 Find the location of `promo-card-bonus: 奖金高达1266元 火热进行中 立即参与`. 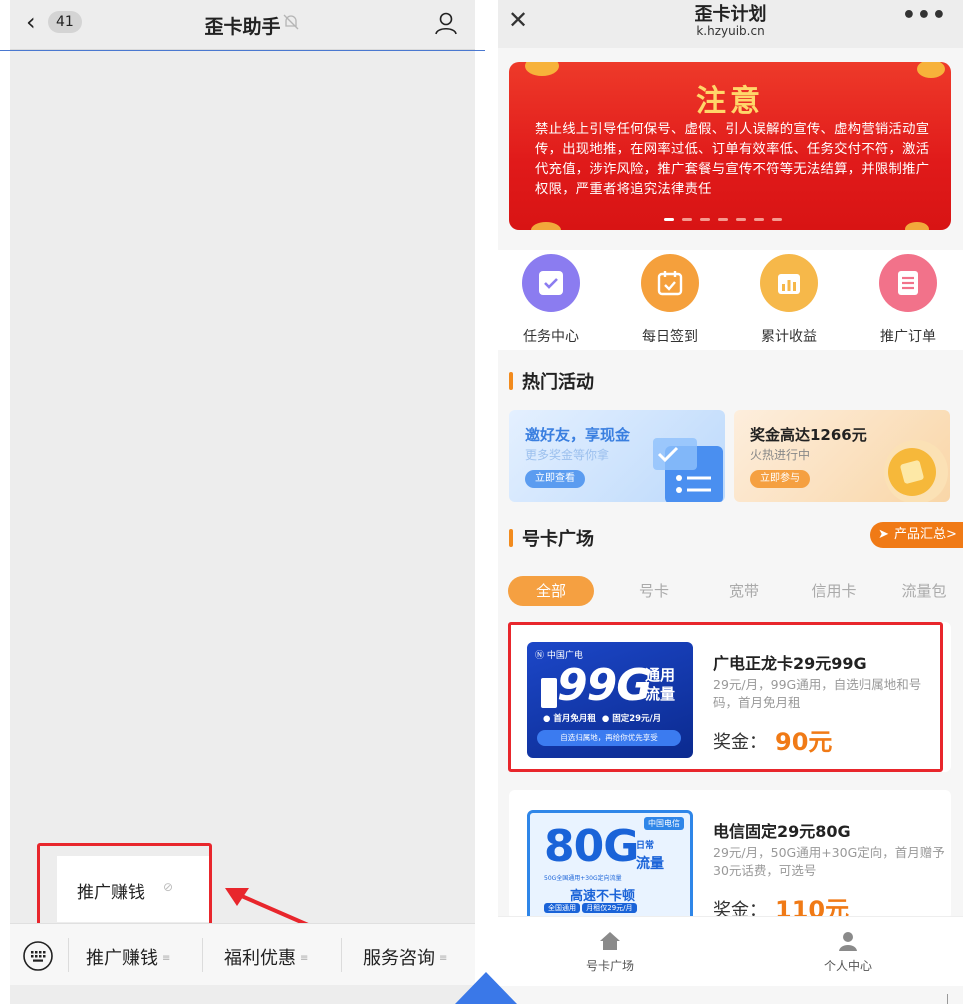

promo-card-bonus: 奖金高达1266元 火热进行中 立即参与 is located at coordinates (842, 456).